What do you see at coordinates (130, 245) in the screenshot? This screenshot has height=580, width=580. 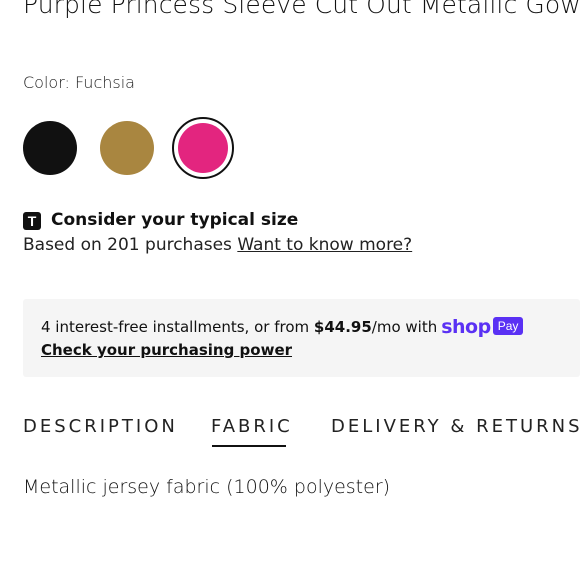 I see `size-based-on: Based on 201 purchases` at bounding box center [130, 245].